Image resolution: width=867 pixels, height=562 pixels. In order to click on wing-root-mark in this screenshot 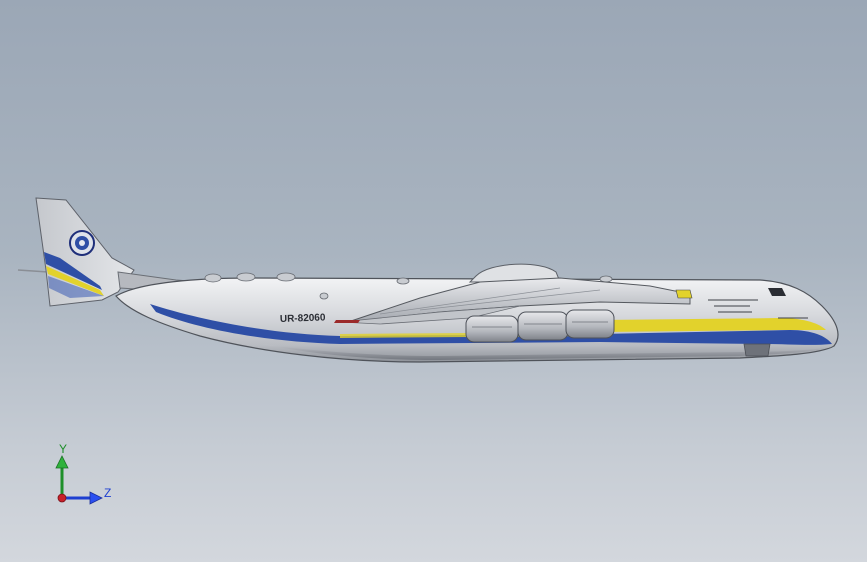, I will do `click(347, 321)`.